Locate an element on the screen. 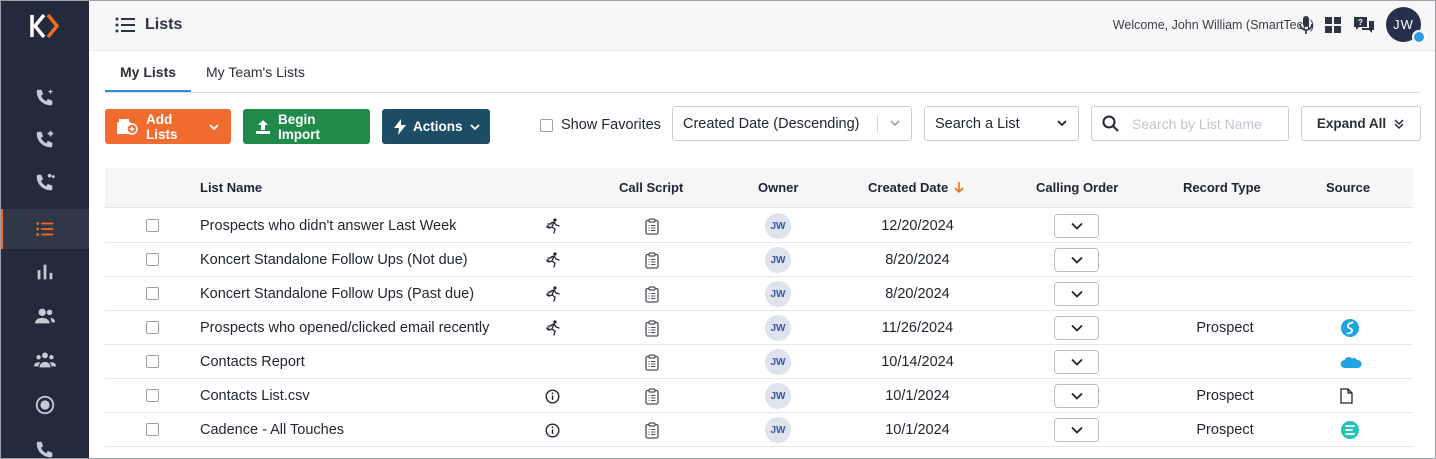 The height and width of the screenshot is (459, 1436). phone-users-icon is located at coordinates (45, 182).